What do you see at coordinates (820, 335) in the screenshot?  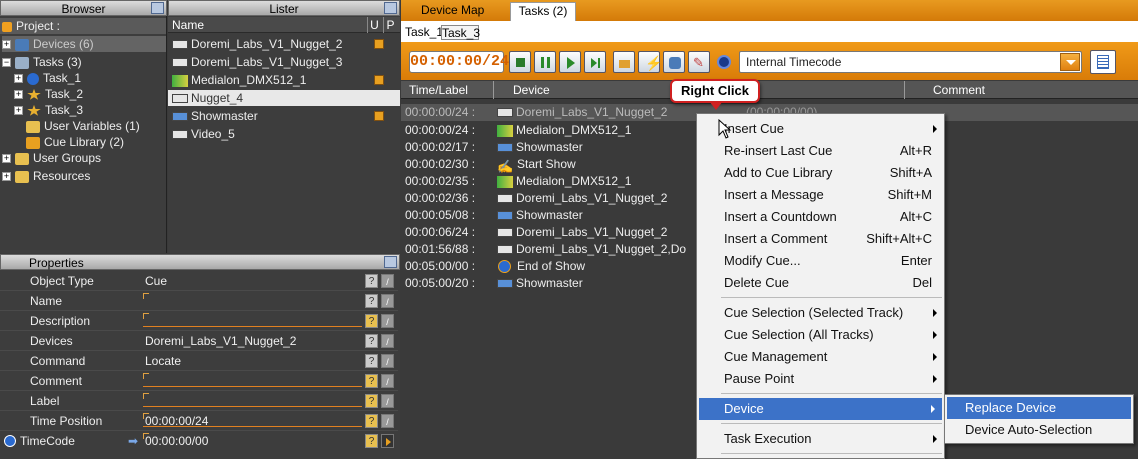 I see `menu-item-cue-selection-all: Cue Selection (All Tracks)` at bounding box center [820, 335].